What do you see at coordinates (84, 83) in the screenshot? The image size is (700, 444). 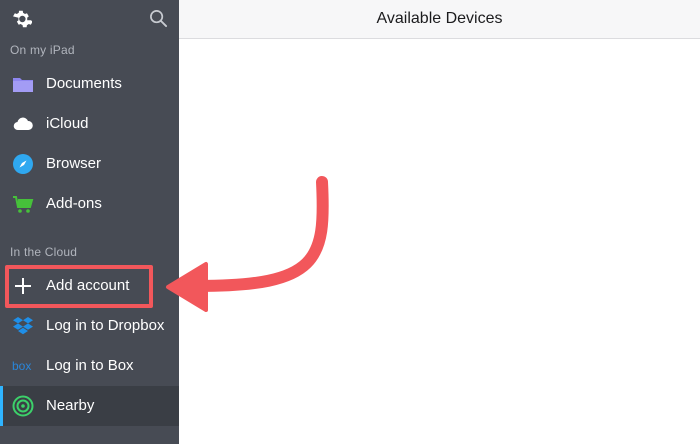 I see `sidebar-item-label: Documents` at bounding box center [84, 83].